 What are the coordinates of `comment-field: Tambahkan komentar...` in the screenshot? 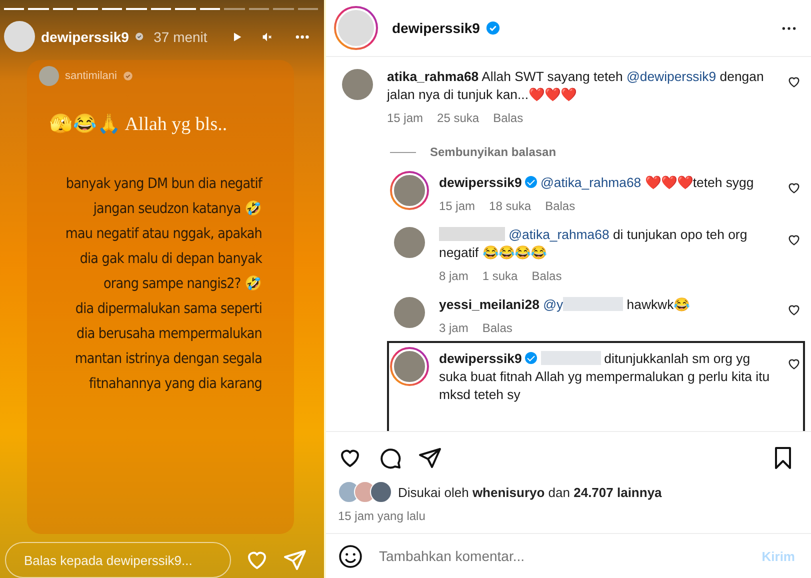 It's located at (561, 556).